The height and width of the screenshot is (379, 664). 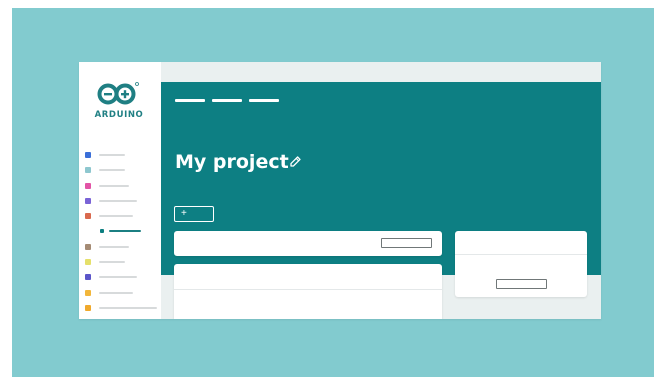 What do you see at coordinates (521, 284) in the screenshot?
I see `side-card-button` at bounding box center [521, 284].